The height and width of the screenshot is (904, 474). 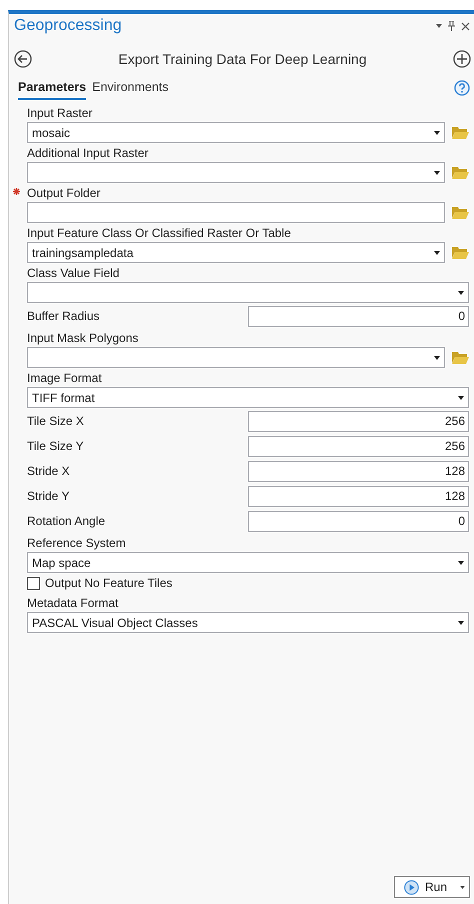 What do you see at coordinates (76, 543) in the screenshot?
I see `parameter-label: Reference System` at bounding box center [76, 543].